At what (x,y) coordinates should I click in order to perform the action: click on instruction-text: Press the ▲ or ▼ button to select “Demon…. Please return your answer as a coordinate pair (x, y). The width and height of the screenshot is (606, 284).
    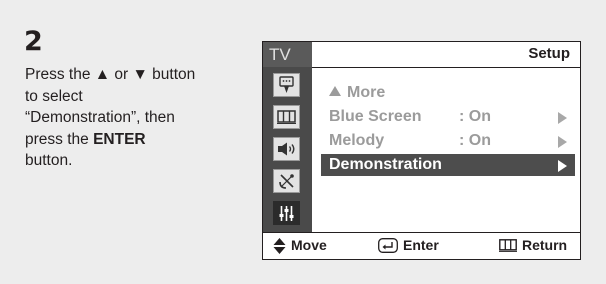
    Looking at the image, I should click on (140, 118).